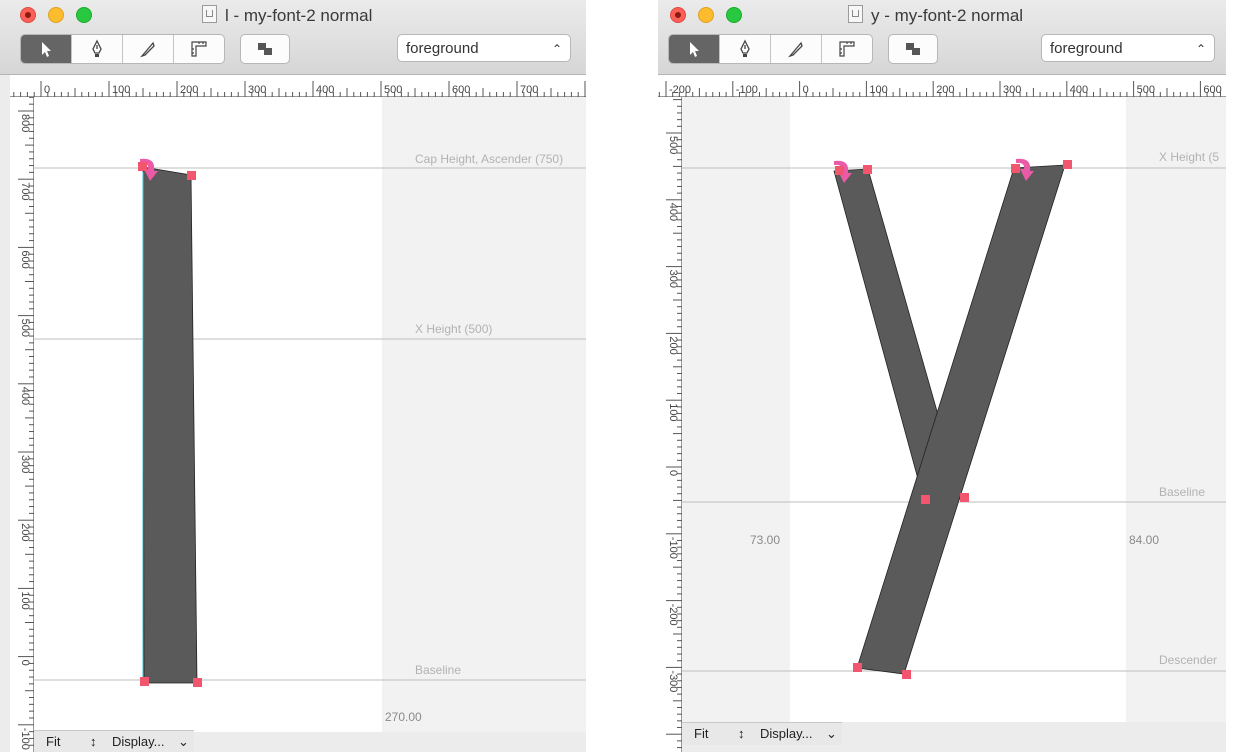 Image resolution: width=1238 pixels, height=752 pixels. What do you see at coordinates (25, 123) in the screenshot?
I see `ruler-tick-label: 800` at bounding box center [25, 123].